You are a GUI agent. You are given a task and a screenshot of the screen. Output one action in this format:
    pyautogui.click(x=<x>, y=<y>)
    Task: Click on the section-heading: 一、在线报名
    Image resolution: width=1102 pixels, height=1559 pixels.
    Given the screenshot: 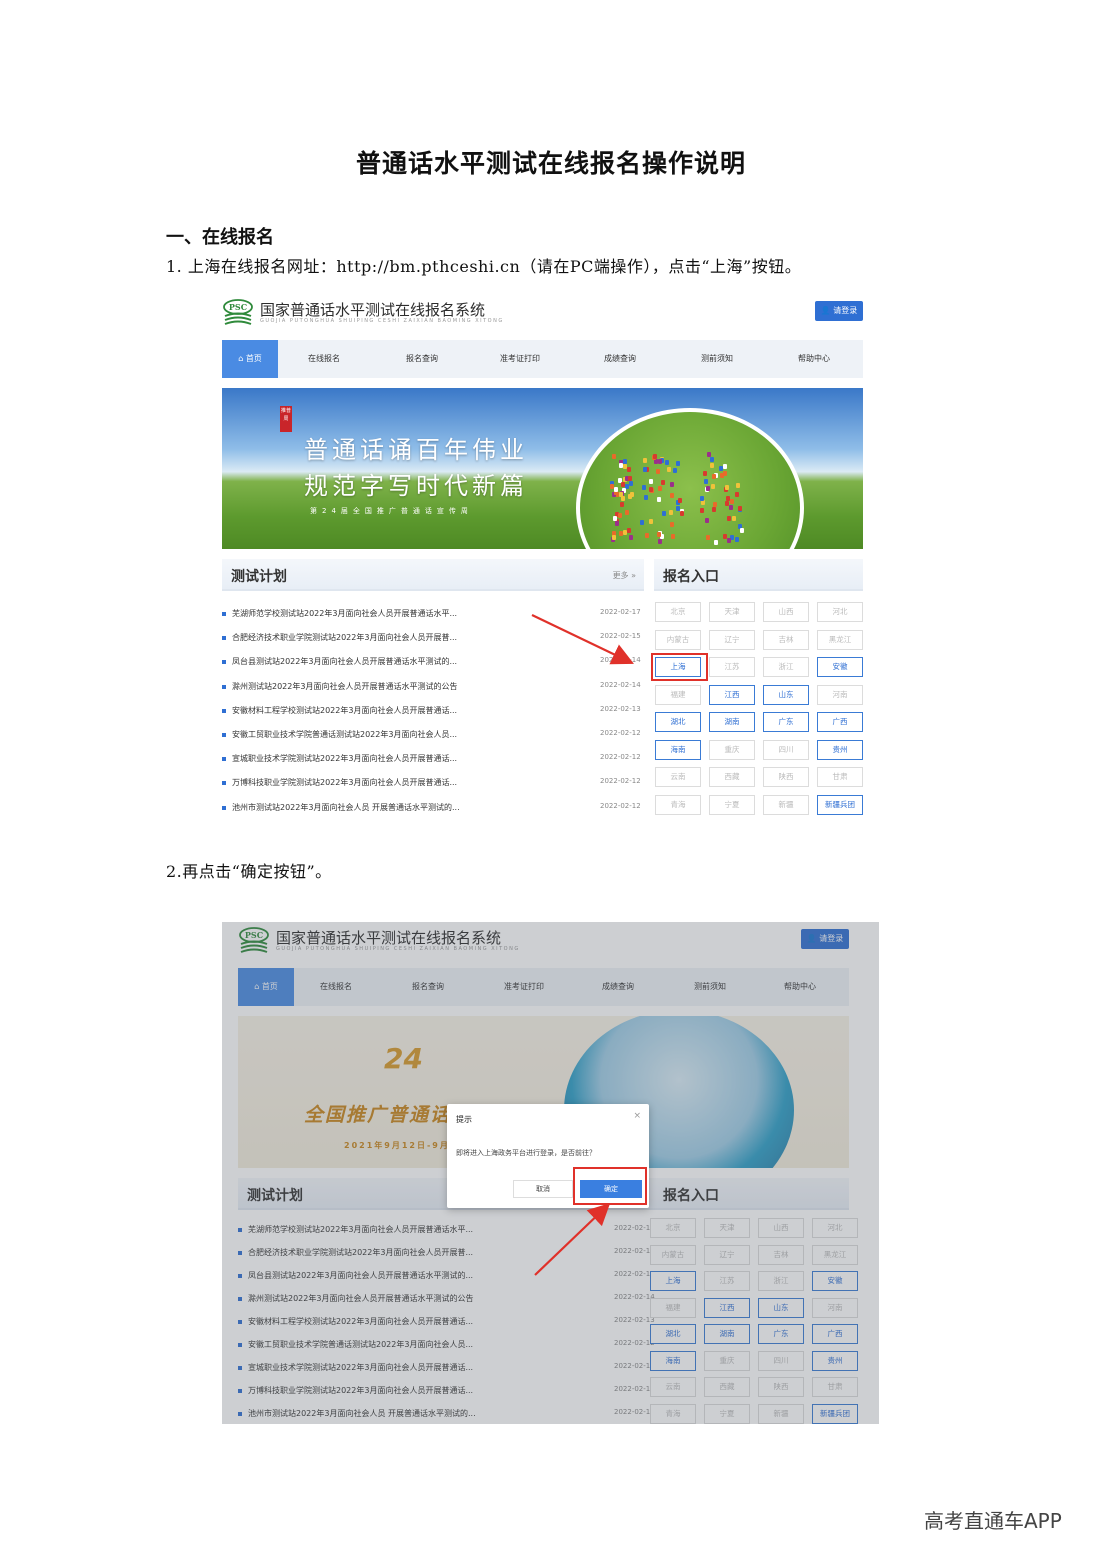 What is the action you would take?
    pyautogui.click(x=220, y=237)
    